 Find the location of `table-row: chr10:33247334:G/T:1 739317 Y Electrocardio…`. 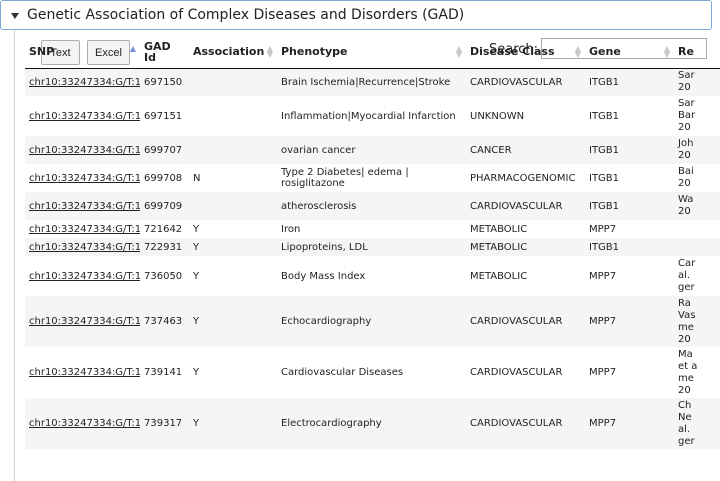

table-row: chr10:33247334:G/T:1 739317 Y Electrocardio… is located at coordinates (372, 423).